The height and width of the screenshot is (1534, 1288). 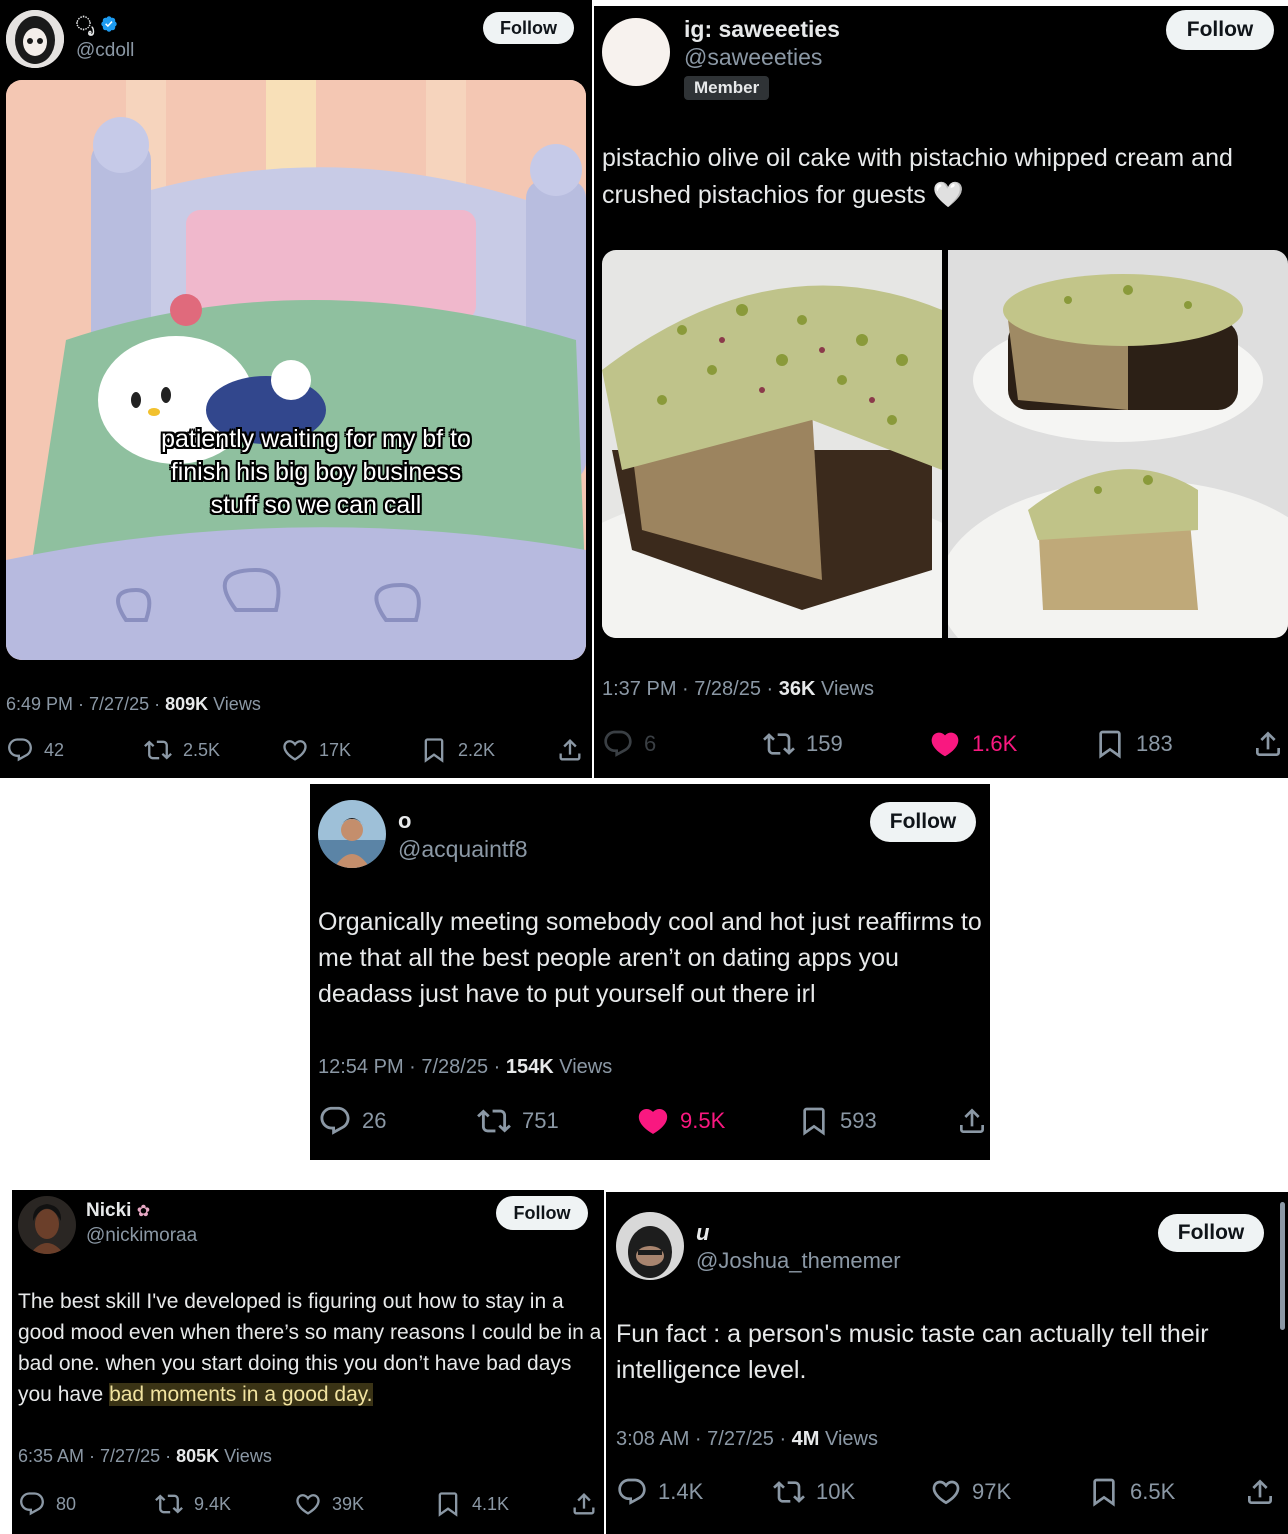 I want to click on repost-button: 10K, so click(x=813, y=1492).